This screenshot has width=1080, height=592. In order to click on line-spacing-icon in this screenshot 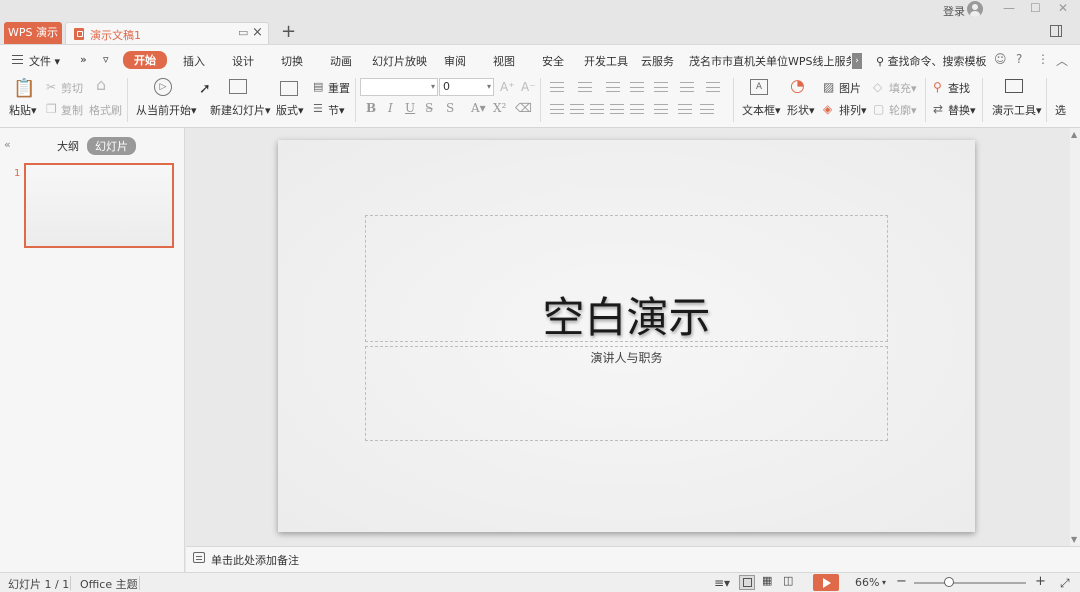, I will do `click(661, 87)`.